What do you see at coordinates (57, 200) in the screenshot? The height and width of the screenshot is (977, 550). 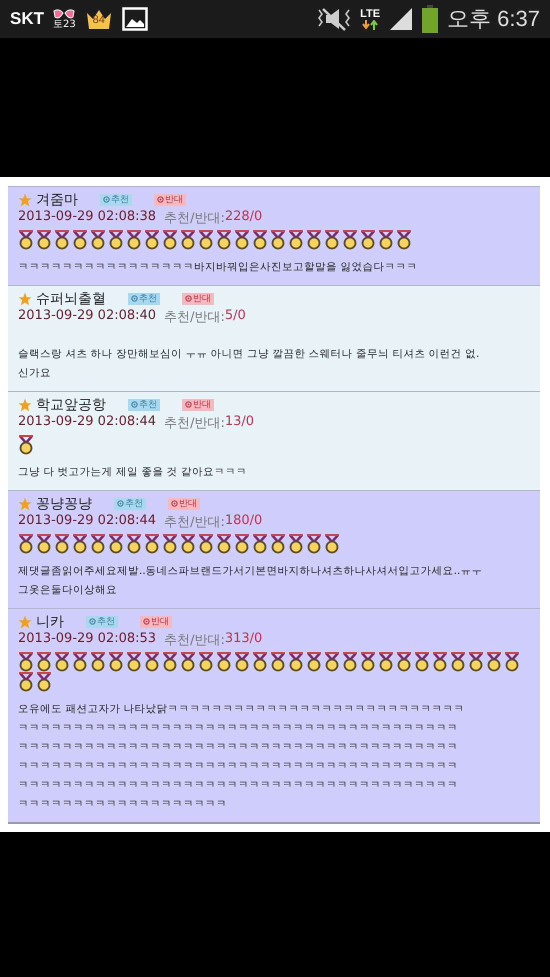 I see `user-name: 겨줌마` at bounding box center [57, 200].